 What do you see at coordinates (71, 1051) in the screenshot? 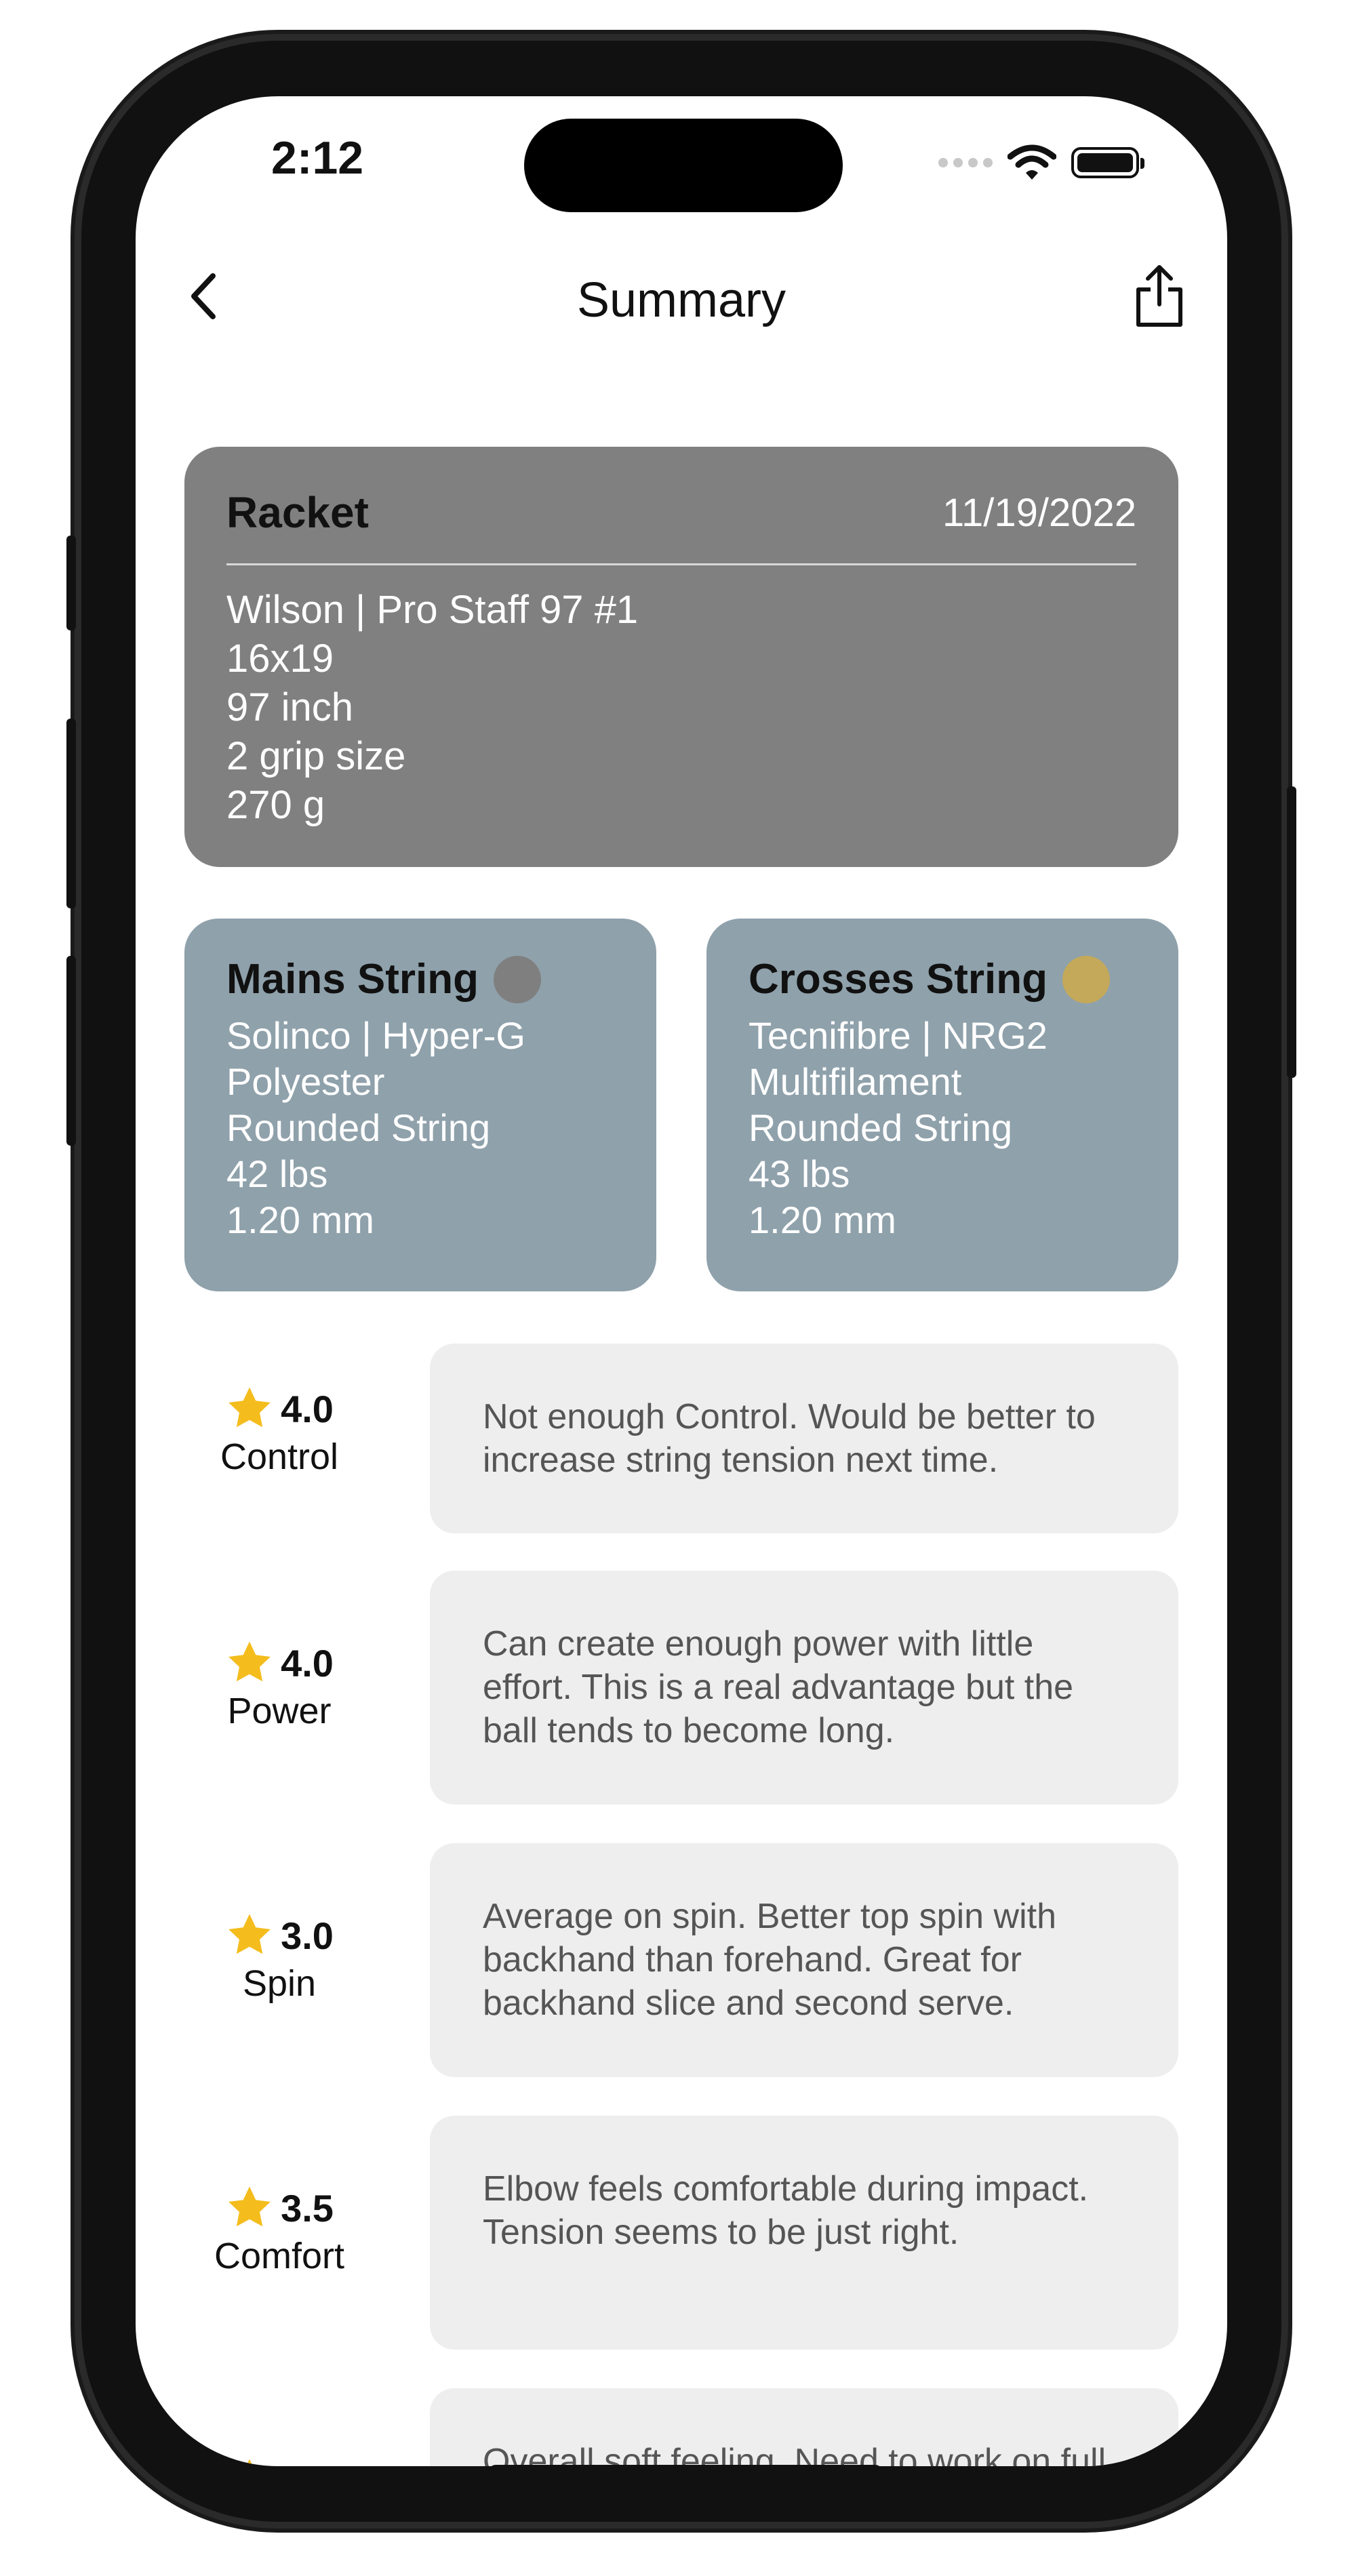
I see `volume-down-button` at bounding box center [71, 1051].